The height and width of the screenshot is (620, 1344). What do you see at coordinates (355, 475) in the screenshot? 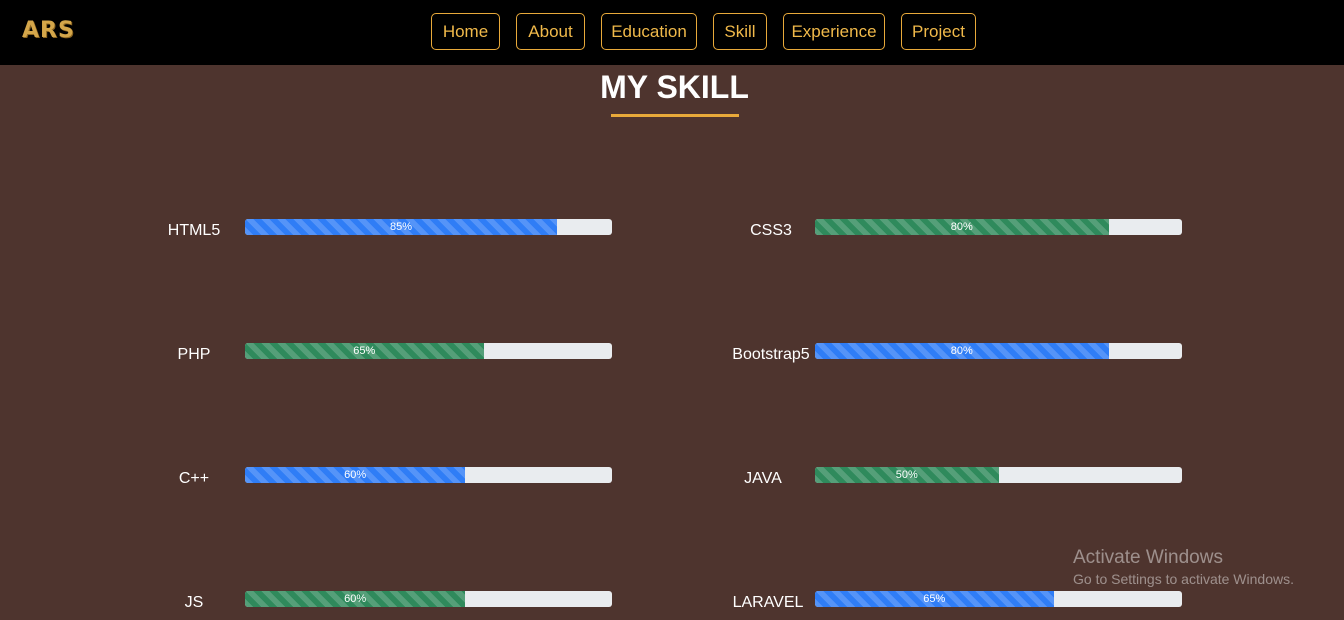
I see `skill-bar-fill-cpp: 60%` at bounding box center [355, 475].